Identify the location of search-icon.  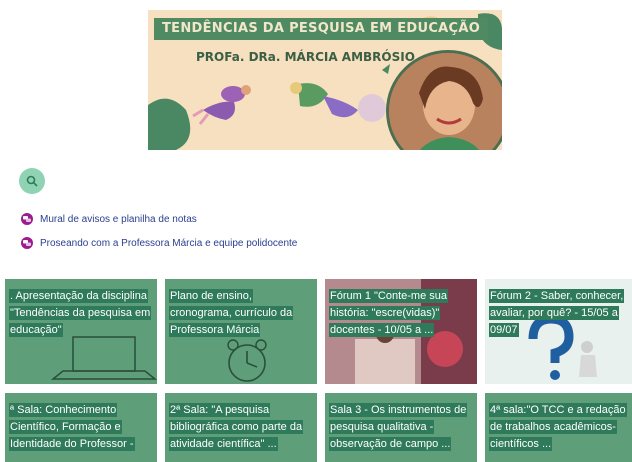
(32, 181).